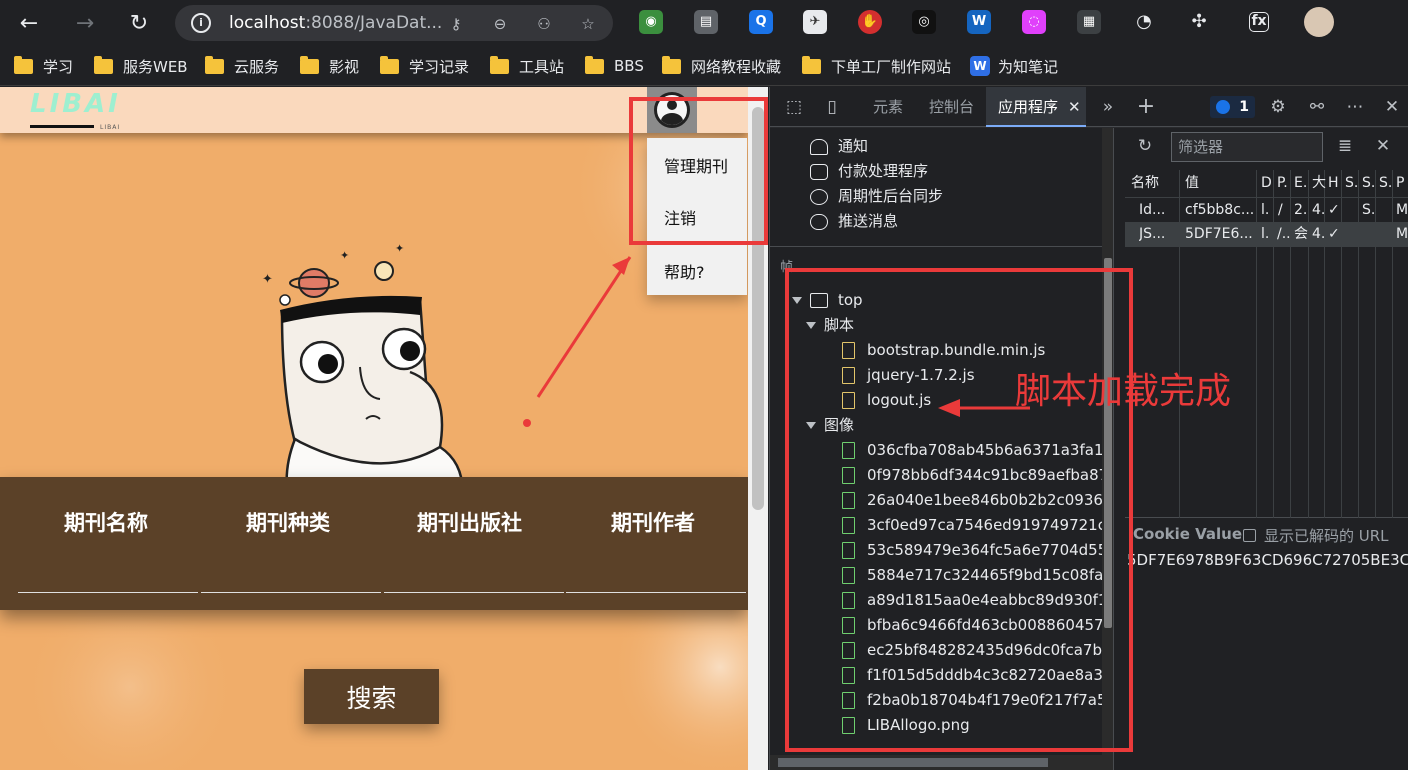 This screenshot has height=770, width=1408. What do you see at coordinates (1089, 107) in the screenshot?
I see `devtools-tabbar: ⬚ ▯ 元素 控制台 应用程序 ✕ » + 1 ⚙ ⚯ ⋯ ✕` at bounding box center [1089, 107].